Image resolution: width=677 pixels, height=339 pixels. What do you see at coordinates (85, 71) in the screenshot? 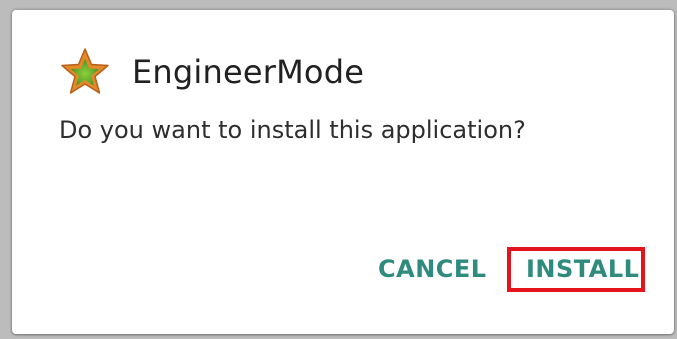
I see `star-icon` at bounding box center [85, 71].